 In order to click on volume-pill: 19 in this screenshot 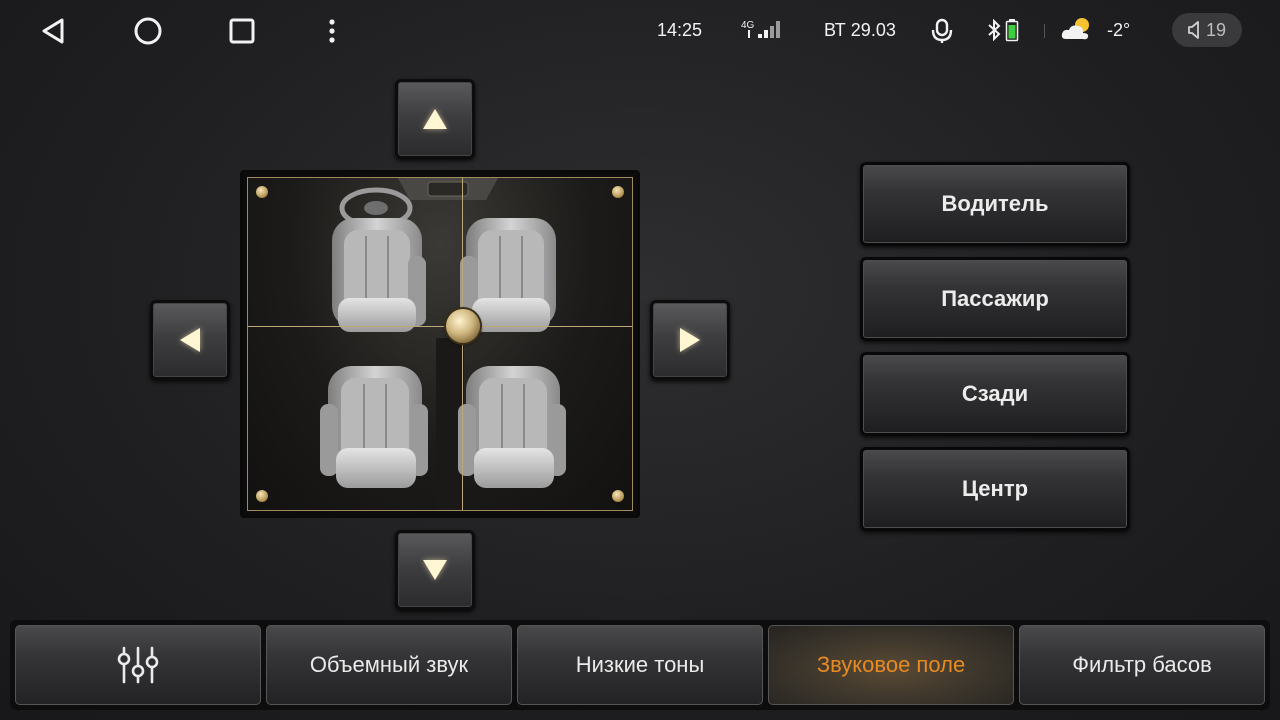, I will do `click(1207, 30)`.